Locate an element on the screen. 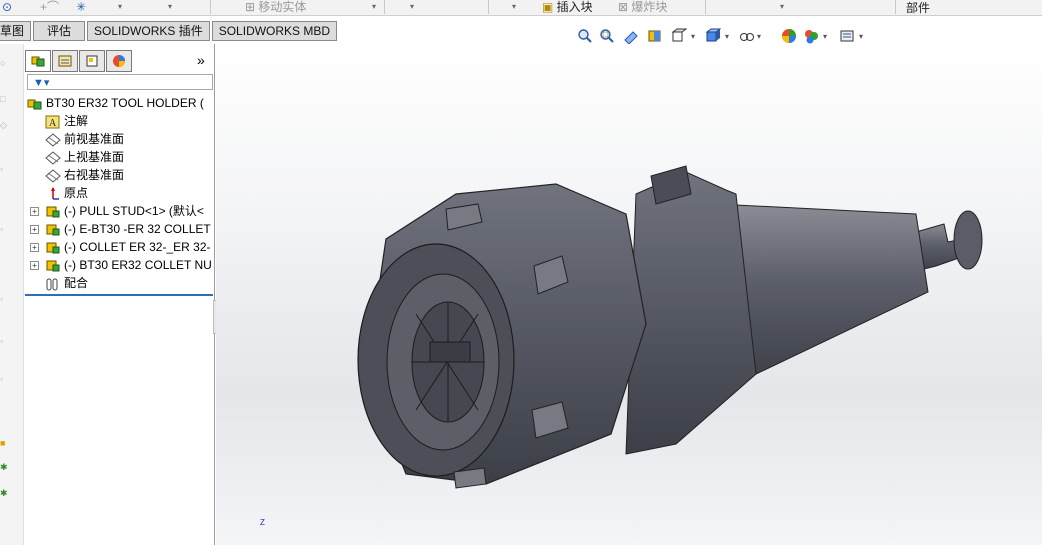 This screenshot has height=545, width=1042. feature-tree-icon is located at coordinates (38, 61).